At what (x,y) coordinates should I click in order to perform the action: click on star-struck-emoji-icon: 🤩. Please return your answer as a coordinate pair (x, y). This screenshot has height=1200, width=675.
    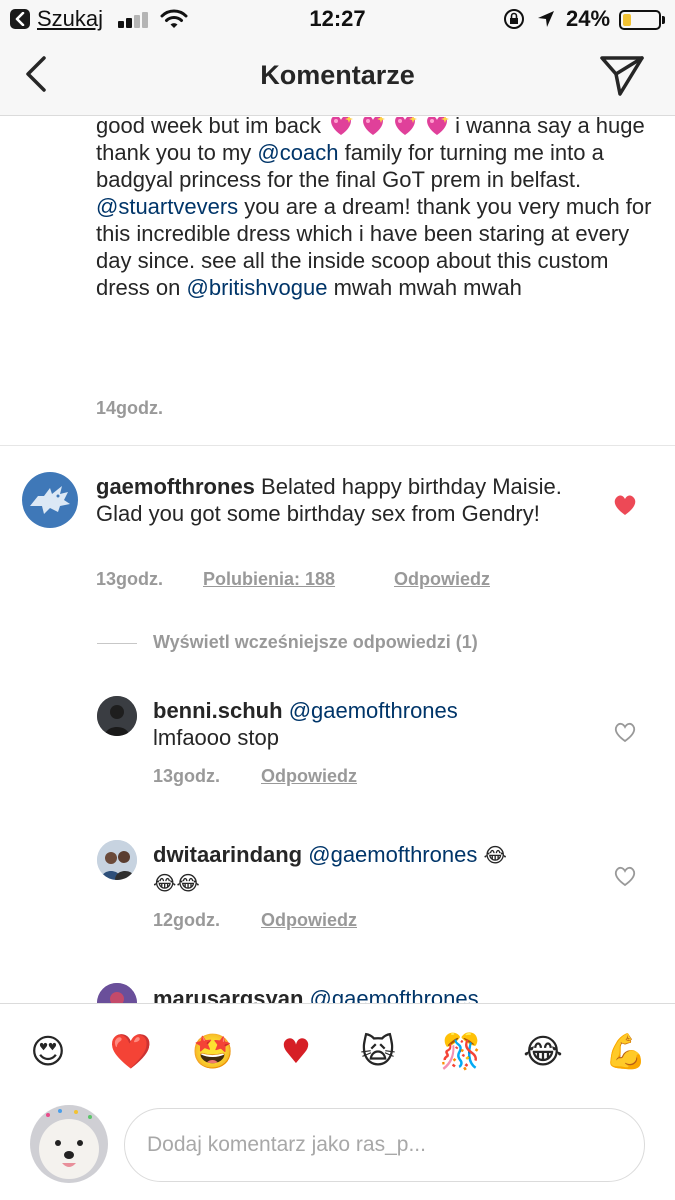
    Looking at the image, I should click on (213, 1052).